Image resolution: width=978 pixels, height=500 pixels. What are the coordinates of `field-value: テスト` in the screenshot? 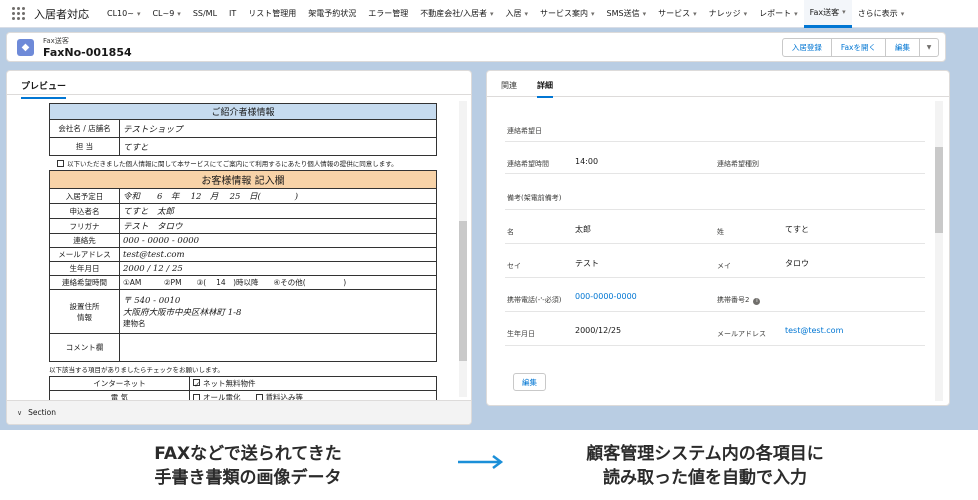 It's located at (587, 263).